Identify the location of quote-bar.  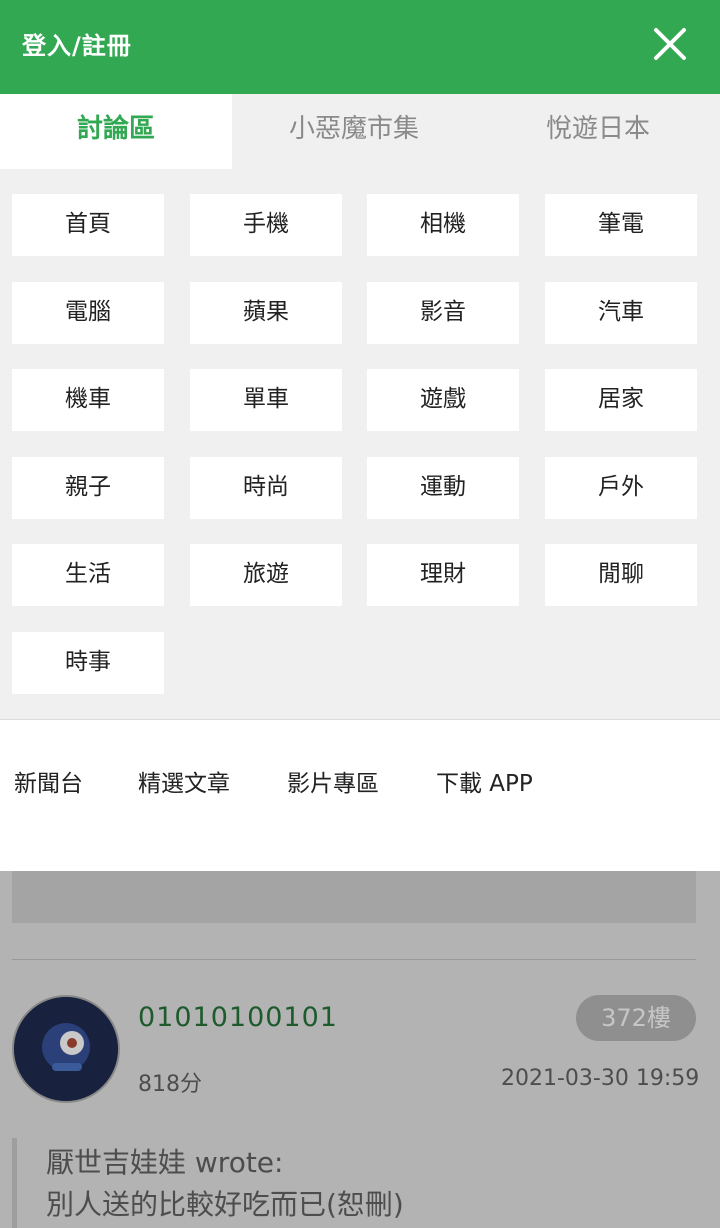
(14, 1183).